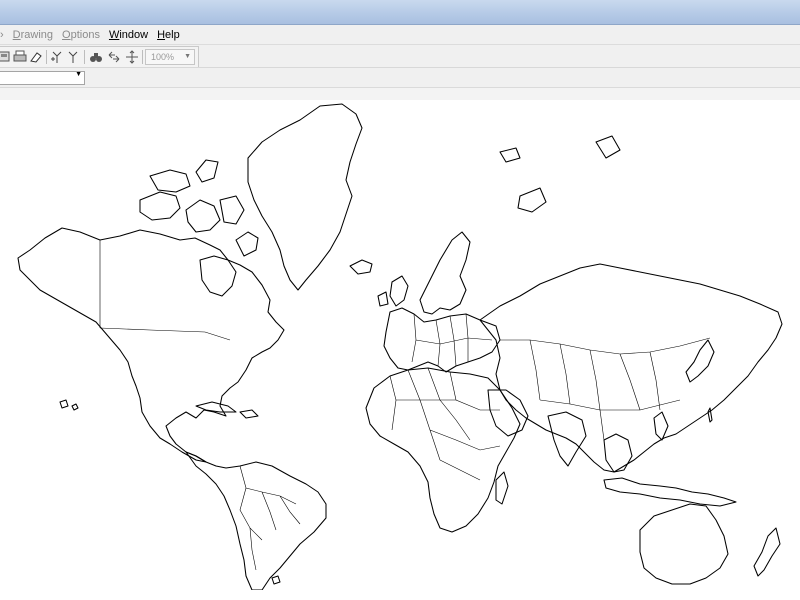 The height and width of the screenshot is (600, 800). Describe the element at coordinates (132, 57) in the screenshot. I see `move-icon` at that location.